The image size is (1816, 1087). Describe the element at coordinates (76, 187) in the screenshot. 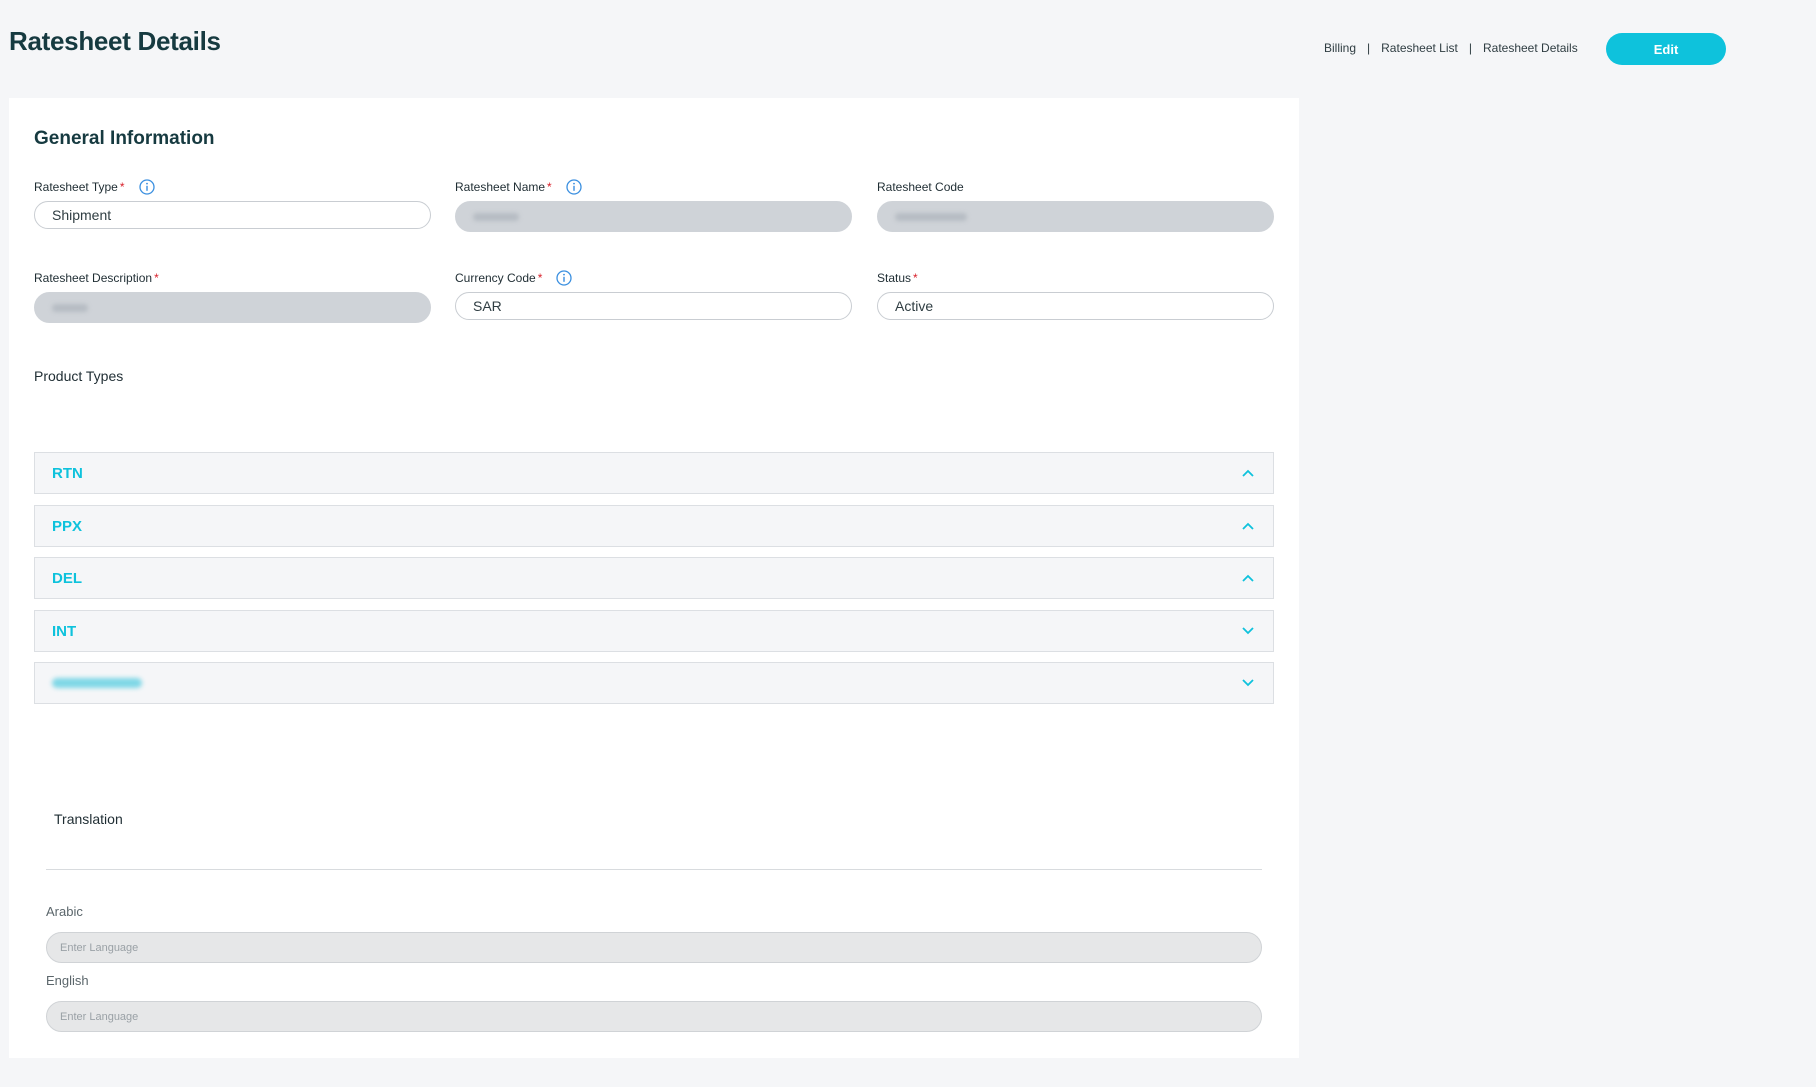

I see `ratesheet-type-label: Ratesheet Type` at that location.